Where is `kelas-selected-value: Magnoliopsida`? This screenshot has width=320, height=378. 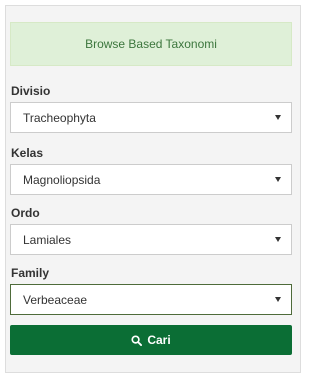 kelas-selected-value: Magnoliopsida is located at coordinates (62, 179).